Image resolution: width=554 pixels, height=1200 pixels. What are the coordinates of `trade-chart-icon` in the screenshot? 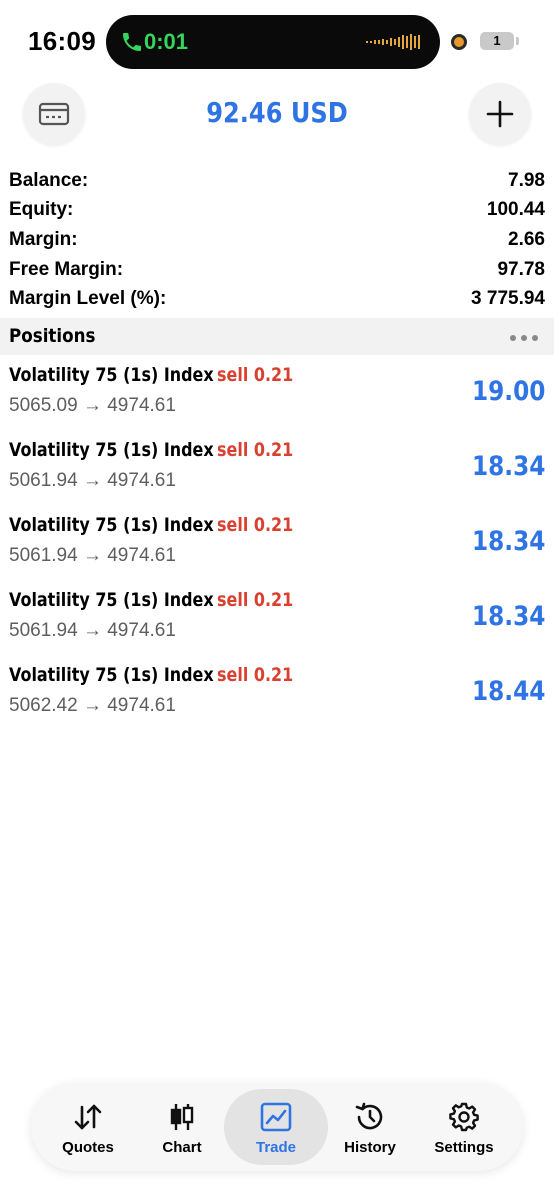 It's located at (276, 1117).